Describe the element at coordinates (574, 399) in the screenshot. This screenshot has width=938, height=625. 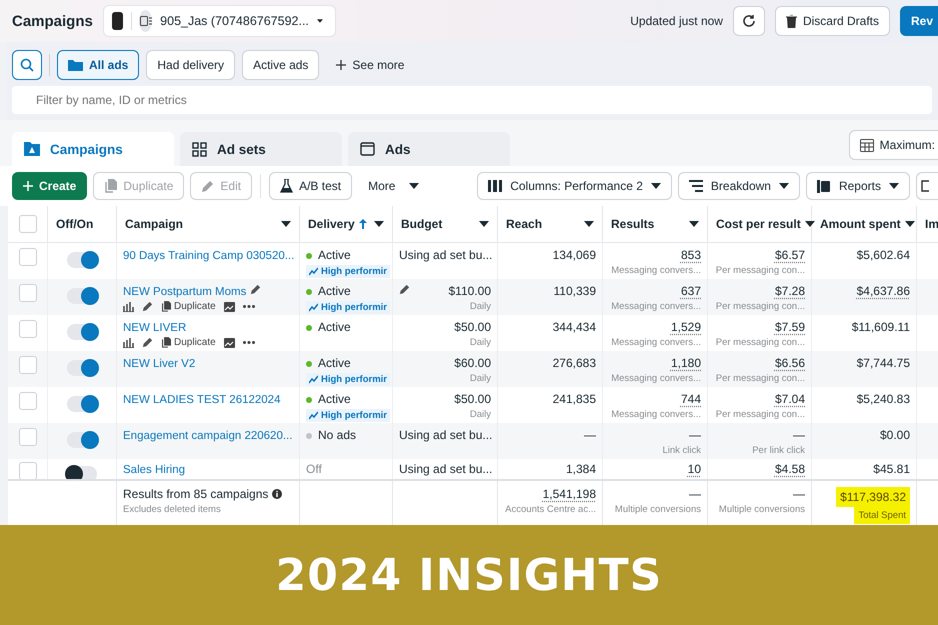
I see `reach-value: 241,835` at that location.